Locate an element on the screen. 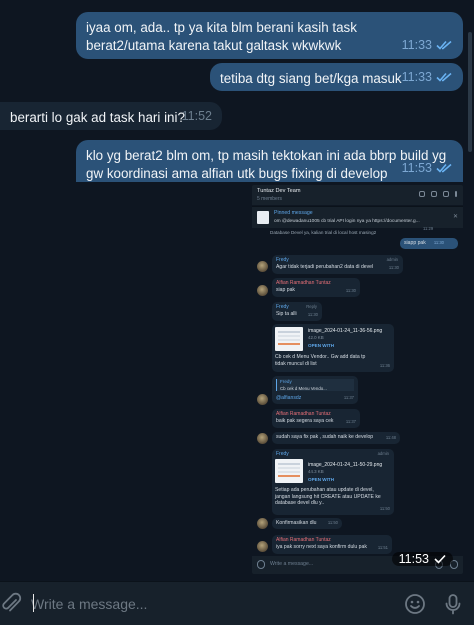  check-icon is located at coordinates (440, 559).